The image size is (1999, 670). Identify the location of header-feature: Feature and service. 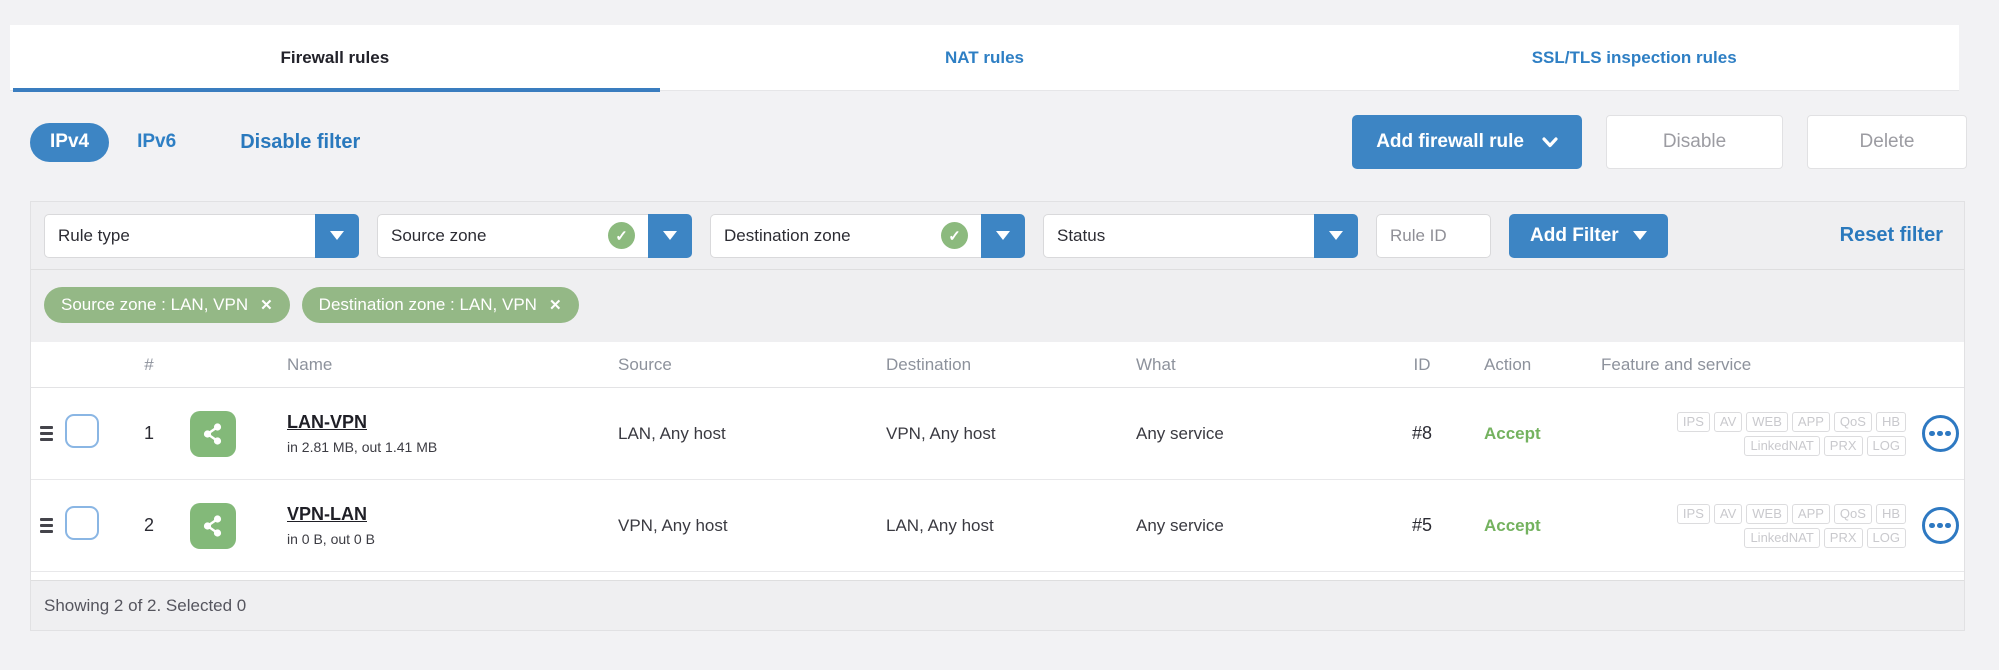
(1676, 364).